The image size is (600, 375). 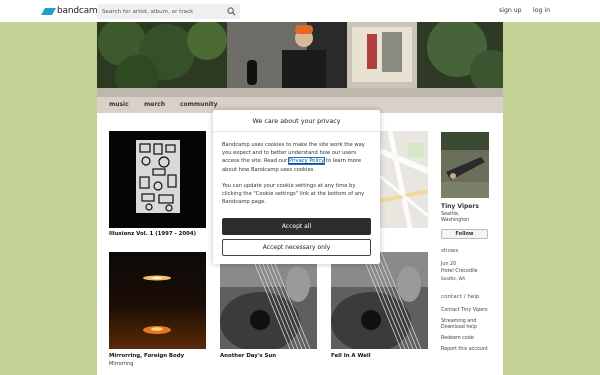 What do you see at coordinates (296, 247) in the screenshot?
I see `accept-necessary-button: Accept necessary only` at bounding box center [296, 247].